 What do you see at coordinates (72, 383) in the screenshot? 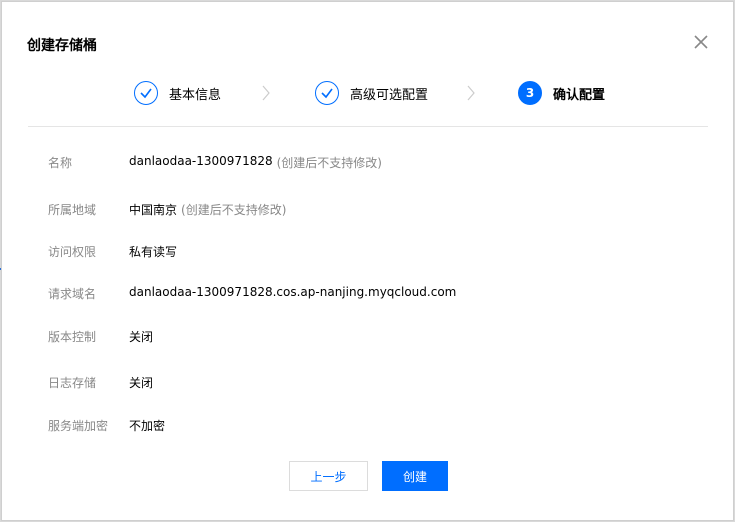
I see `summary-label: 日志存储` at bounding box center [72, 383].